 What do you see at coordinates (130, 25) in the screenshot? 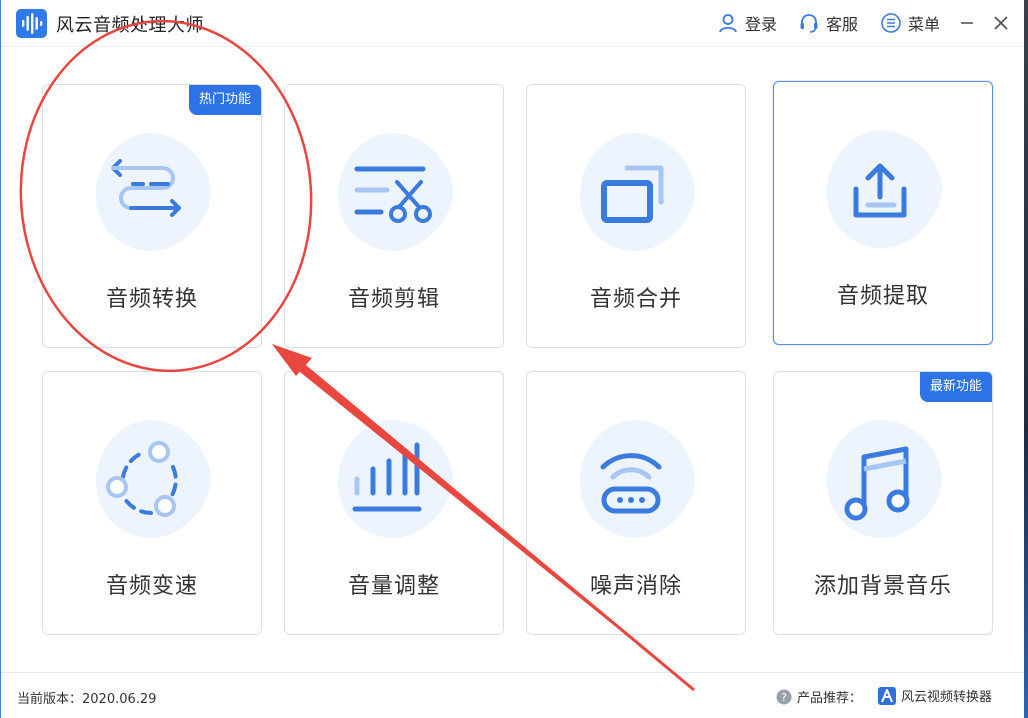
I see `app-title: 风云音频处理大师` at bounding box center [130, 25].